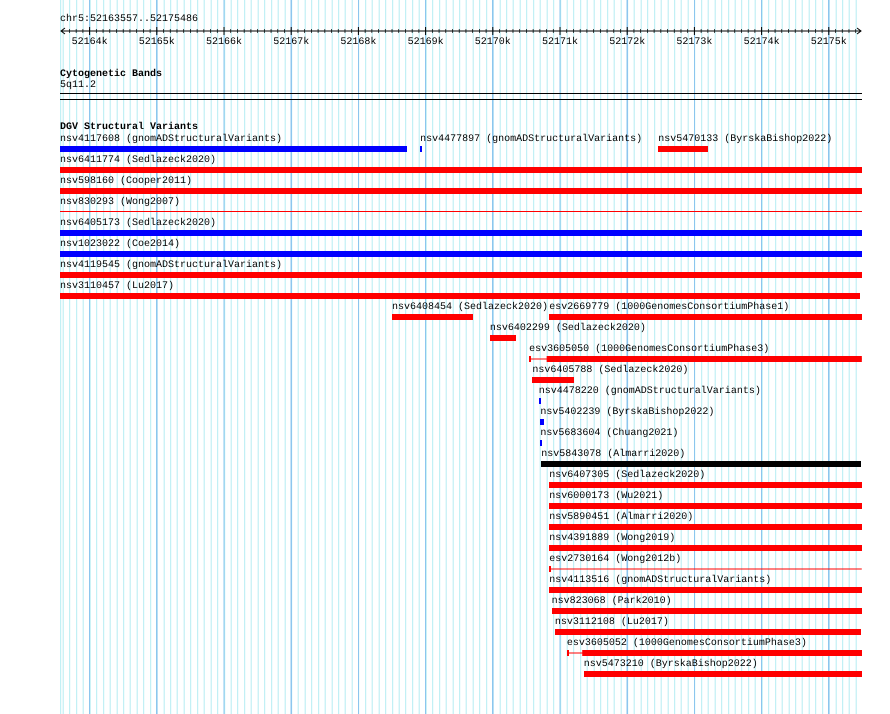 The image size is (890, 714). Describe the element at coordinates (224, 42) in the screenshot. I see `tick-label: 52166k` at that location.